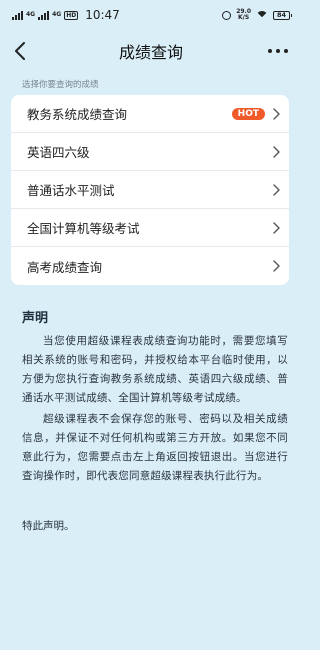  I want to click on more-button, so click(276, 51).